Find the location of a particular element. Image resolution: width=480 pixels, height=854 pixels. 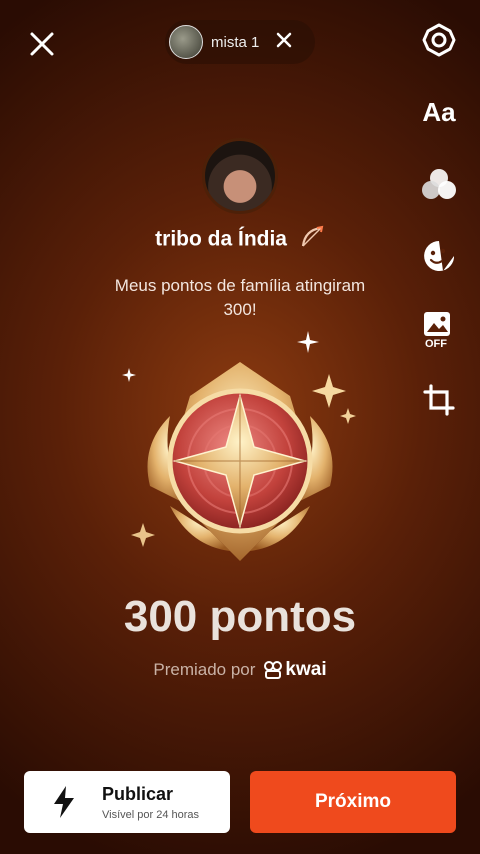

filters-button is located at coordinates (439, 184).